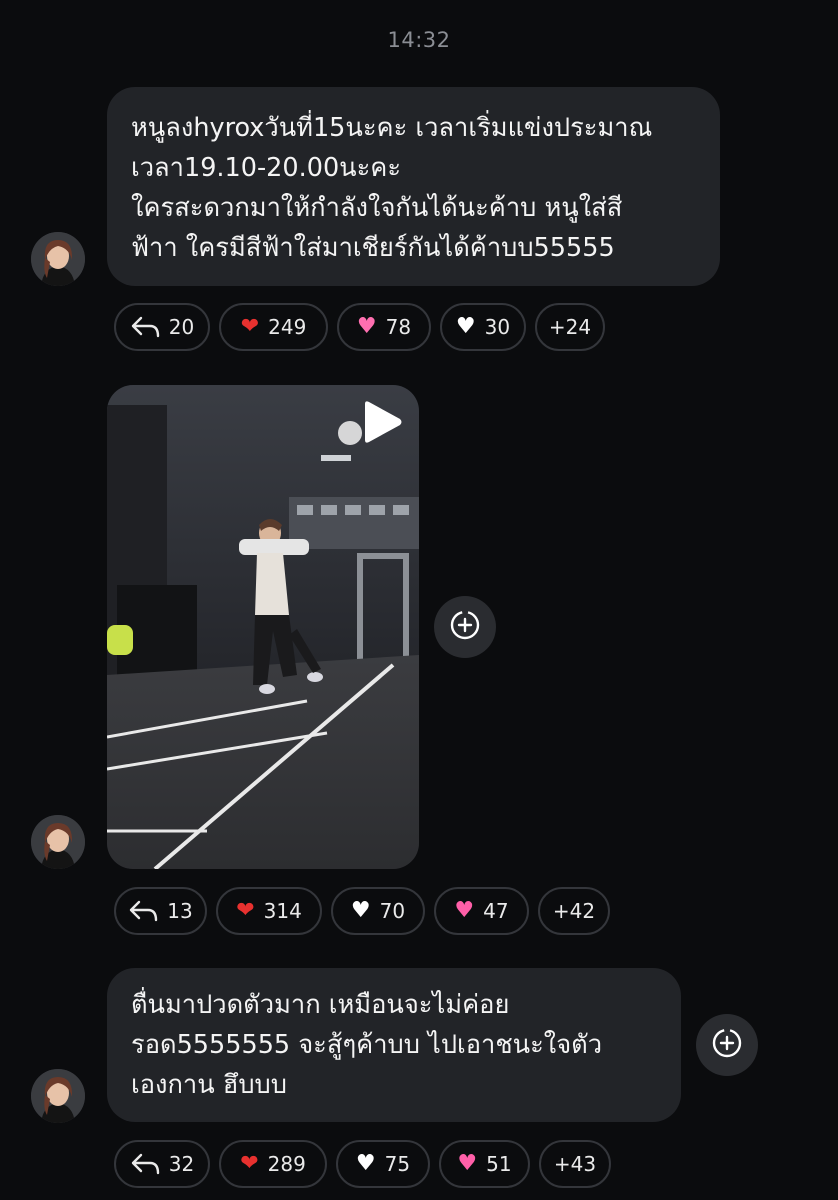 The height and width of the screenshot is (1200, 838). What do you see at coordinates (282, 911) in the screenshot?
I see `reaction-count: 314` at bounding box center [282, 911].